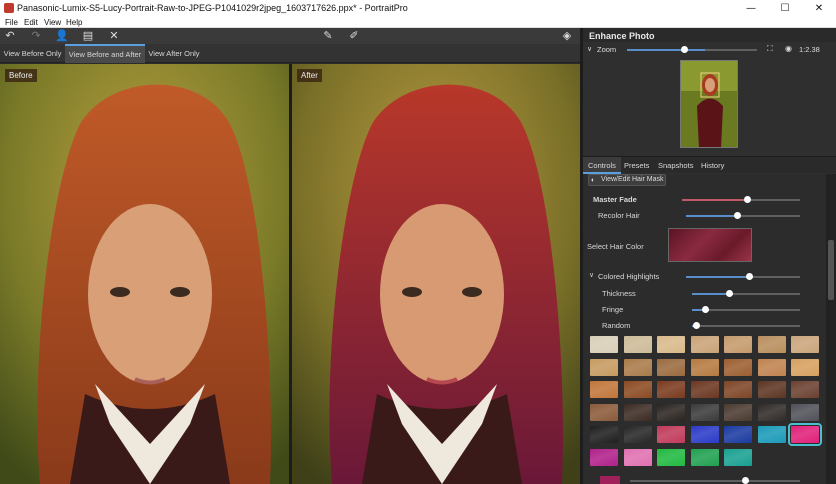 The height and width of the screenshot is (484, 836). I want to click on master-fade-label: Master Fade, so click(615, 199).